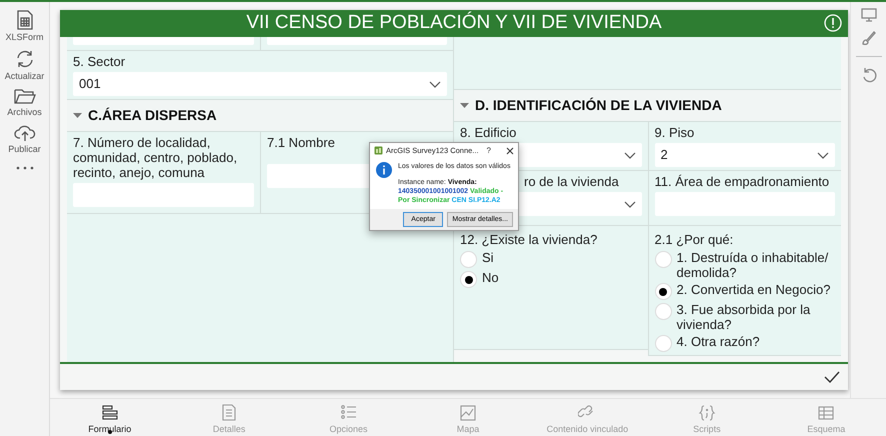  I want to click on more-icon, so click(25, 168).